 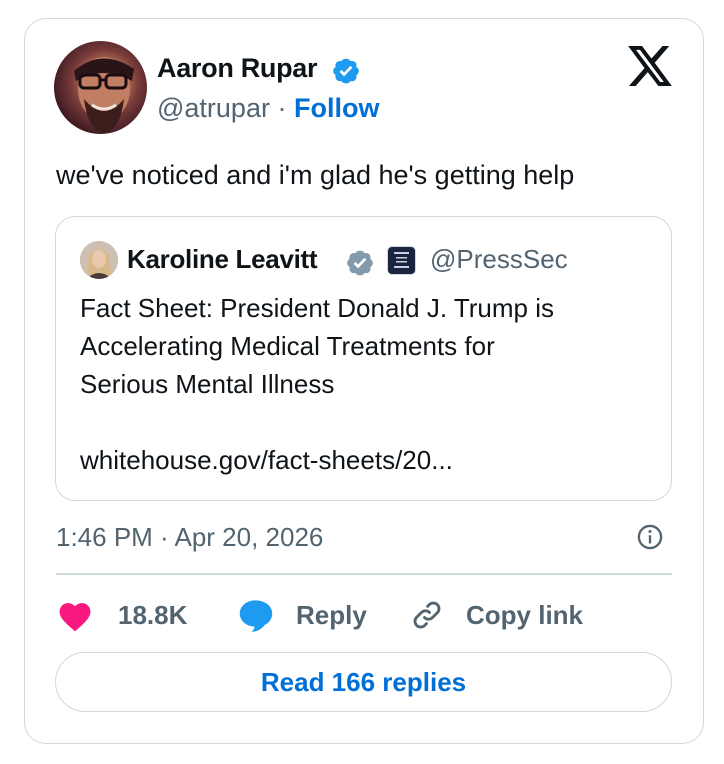 What do you see at coordinates (365, 422) in the screenshot?
I see `quoted-text-spacer` at bounding box center [365, 422].